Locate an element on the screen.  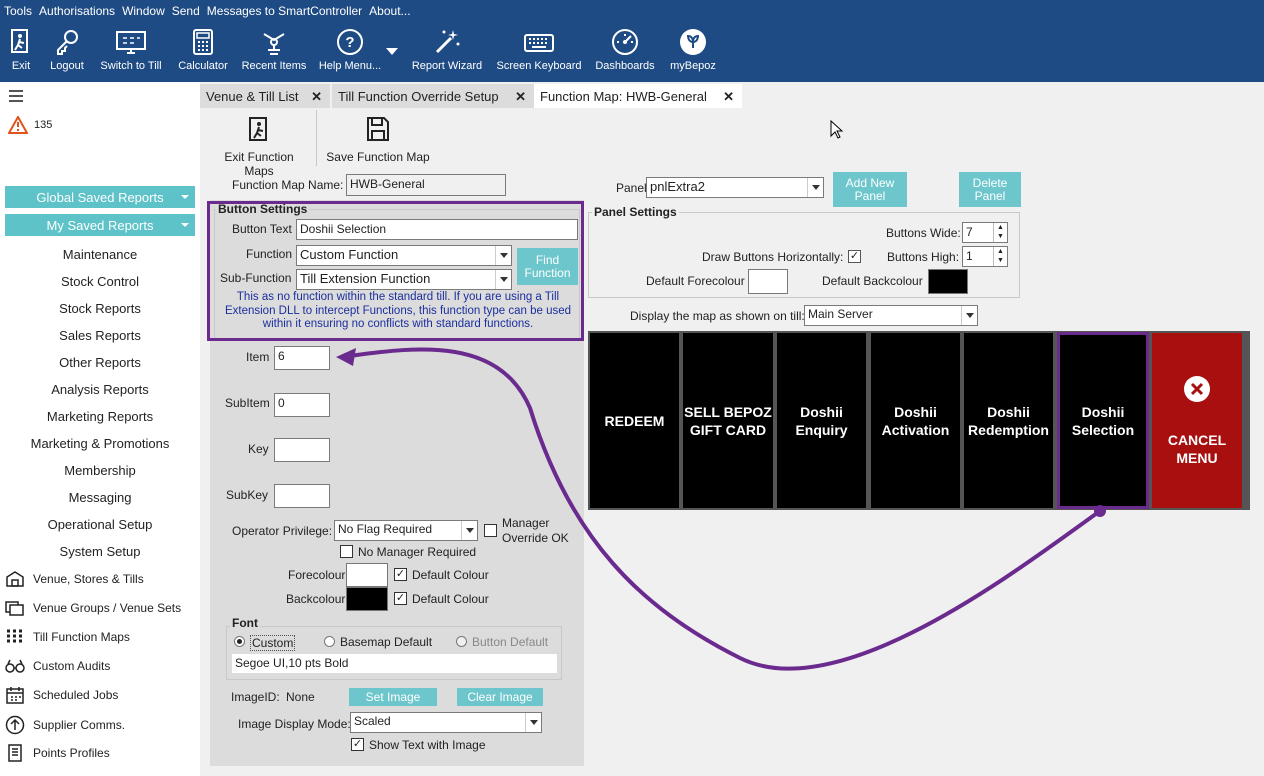
sidebar-item-other-reports: Other Reports is located at coordinates (100, 362).